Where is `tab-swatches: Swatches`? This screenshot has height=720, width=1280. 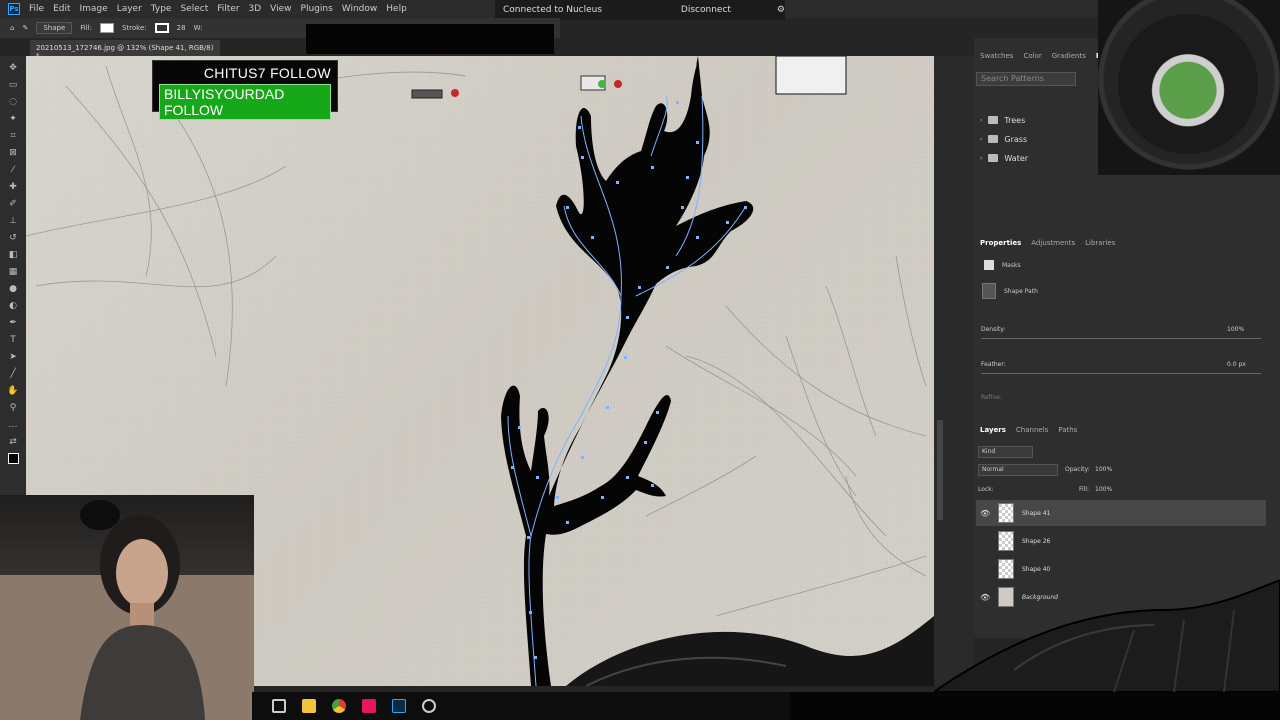 tab-swatches: Swatches is located at coordinates (996, 56).